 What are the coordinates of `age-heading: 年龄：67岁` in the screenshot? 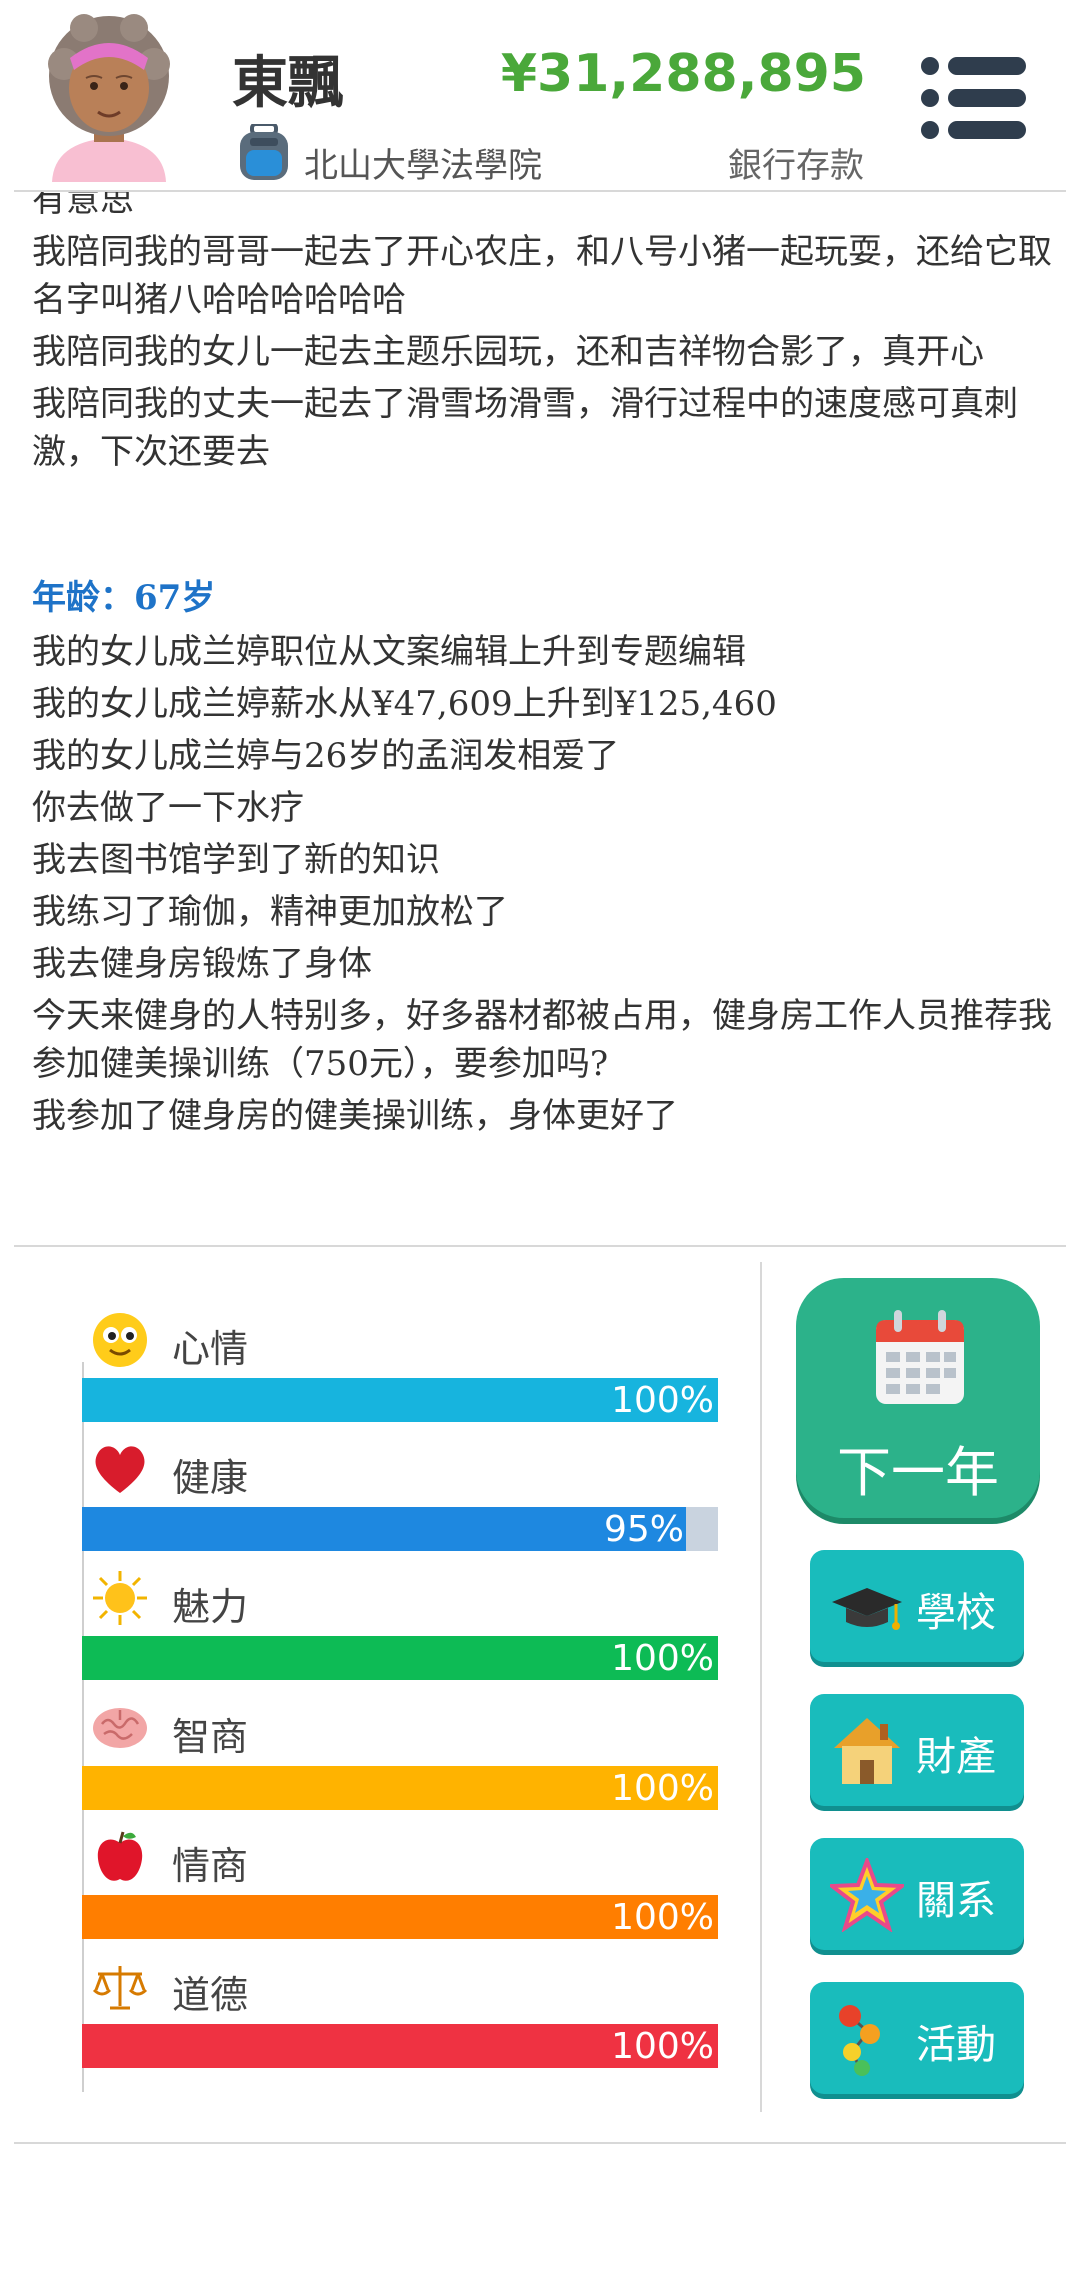 It's located at (124, 598).